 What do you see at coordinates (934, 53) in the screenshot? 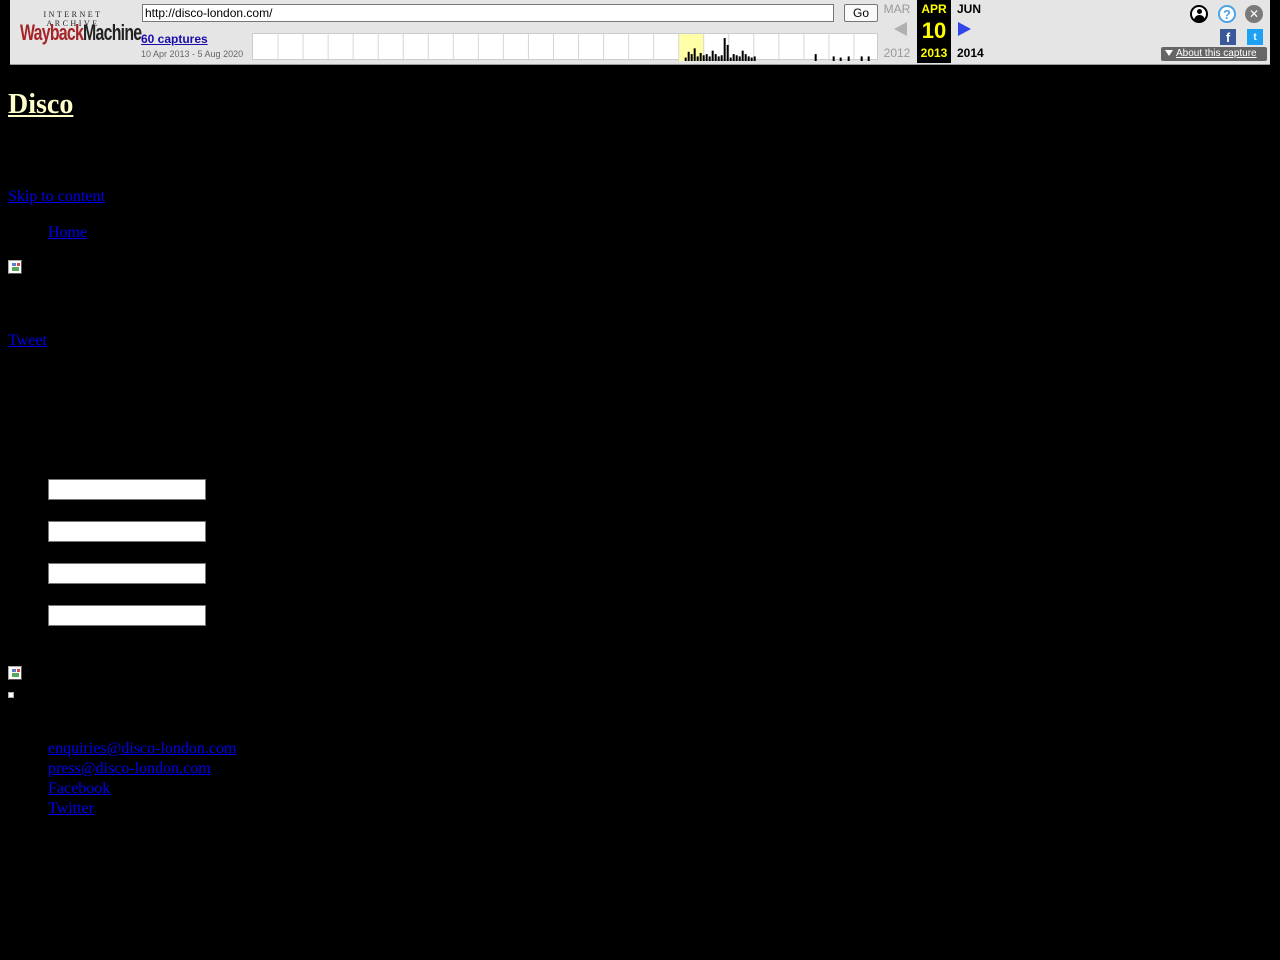
I see `current-year: 2013` at bounding box center [934, 53].